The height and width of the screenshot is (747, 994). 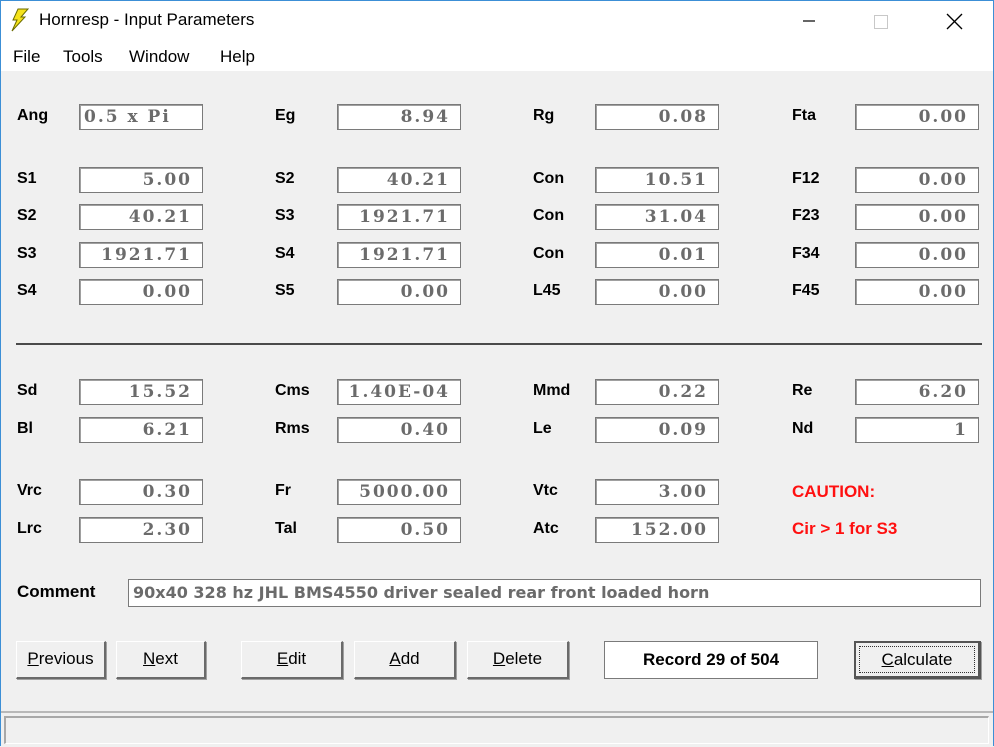 I want to click on minimize-icon, so click(x=809, y=21).